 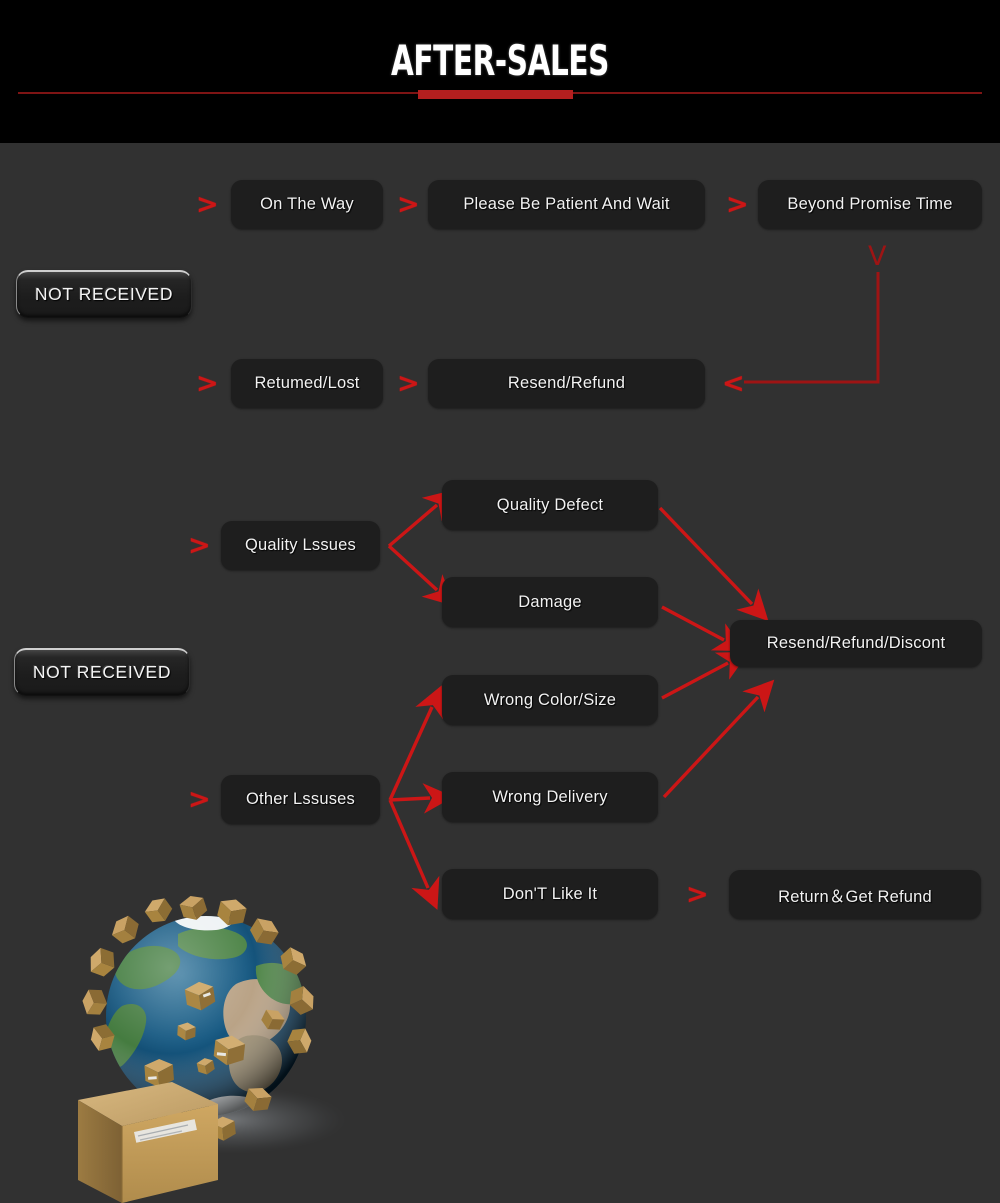 What do you see at coordinates (495, 94) in the screenshot?
I see `header-accent-bar` at bounding box center [495, 94].